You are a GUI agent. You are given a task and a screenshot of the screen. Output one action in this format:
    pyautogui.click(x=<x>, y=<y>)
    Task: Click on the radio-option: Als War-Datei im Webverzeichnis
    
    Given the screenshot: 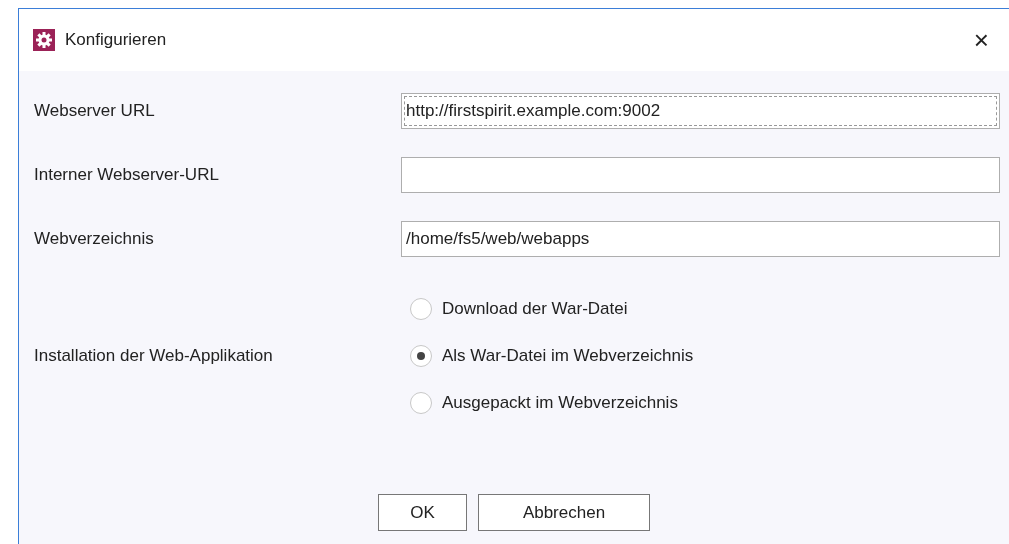 What is the action you would take?
    pyautogui.click(x=552, y=355)
    